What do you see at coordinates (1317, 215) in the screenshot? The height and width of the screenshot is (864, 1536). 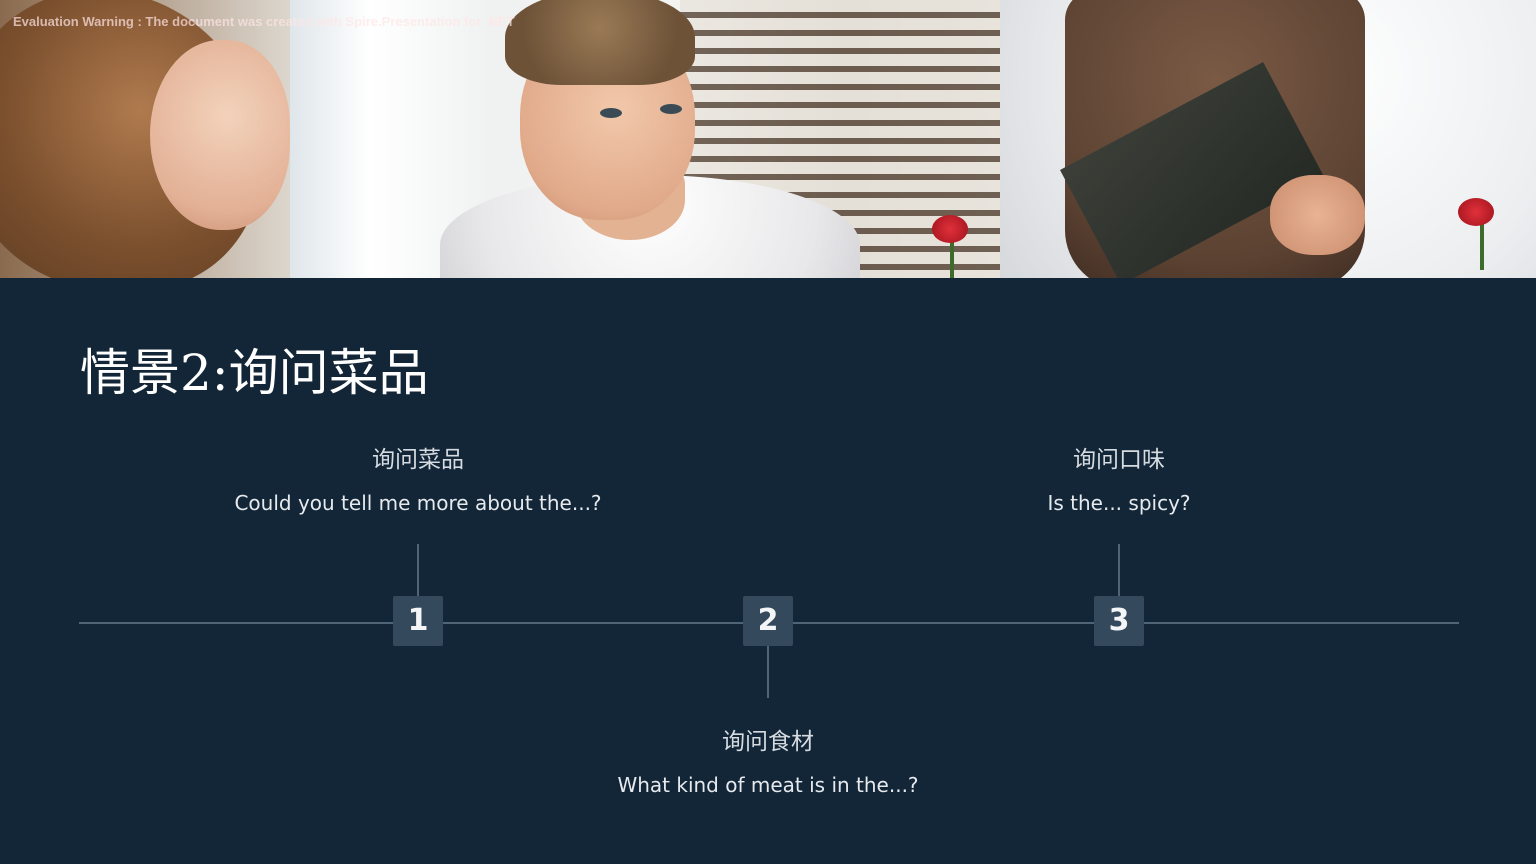 I see `photo-waiter-hand` at bounding box center [1317, 215].